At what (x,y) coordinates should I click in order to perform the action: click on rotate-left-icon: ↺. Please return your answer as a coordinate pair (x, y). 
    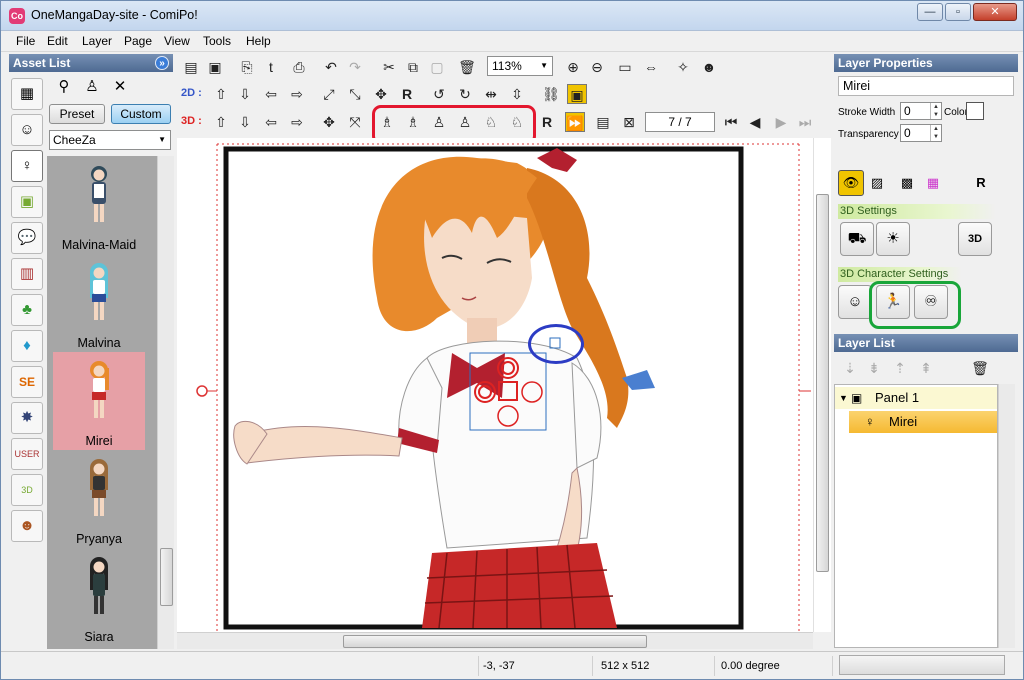
    Looking at the image, I should click on (439, 94).